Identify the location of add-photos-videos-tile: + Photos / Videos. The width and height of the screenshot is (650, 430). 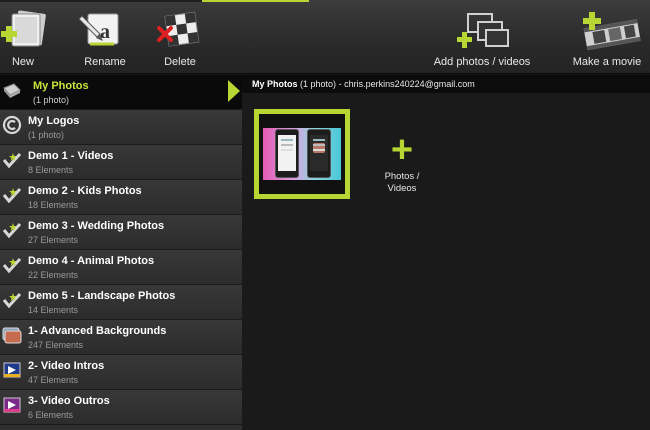
(402, 162).